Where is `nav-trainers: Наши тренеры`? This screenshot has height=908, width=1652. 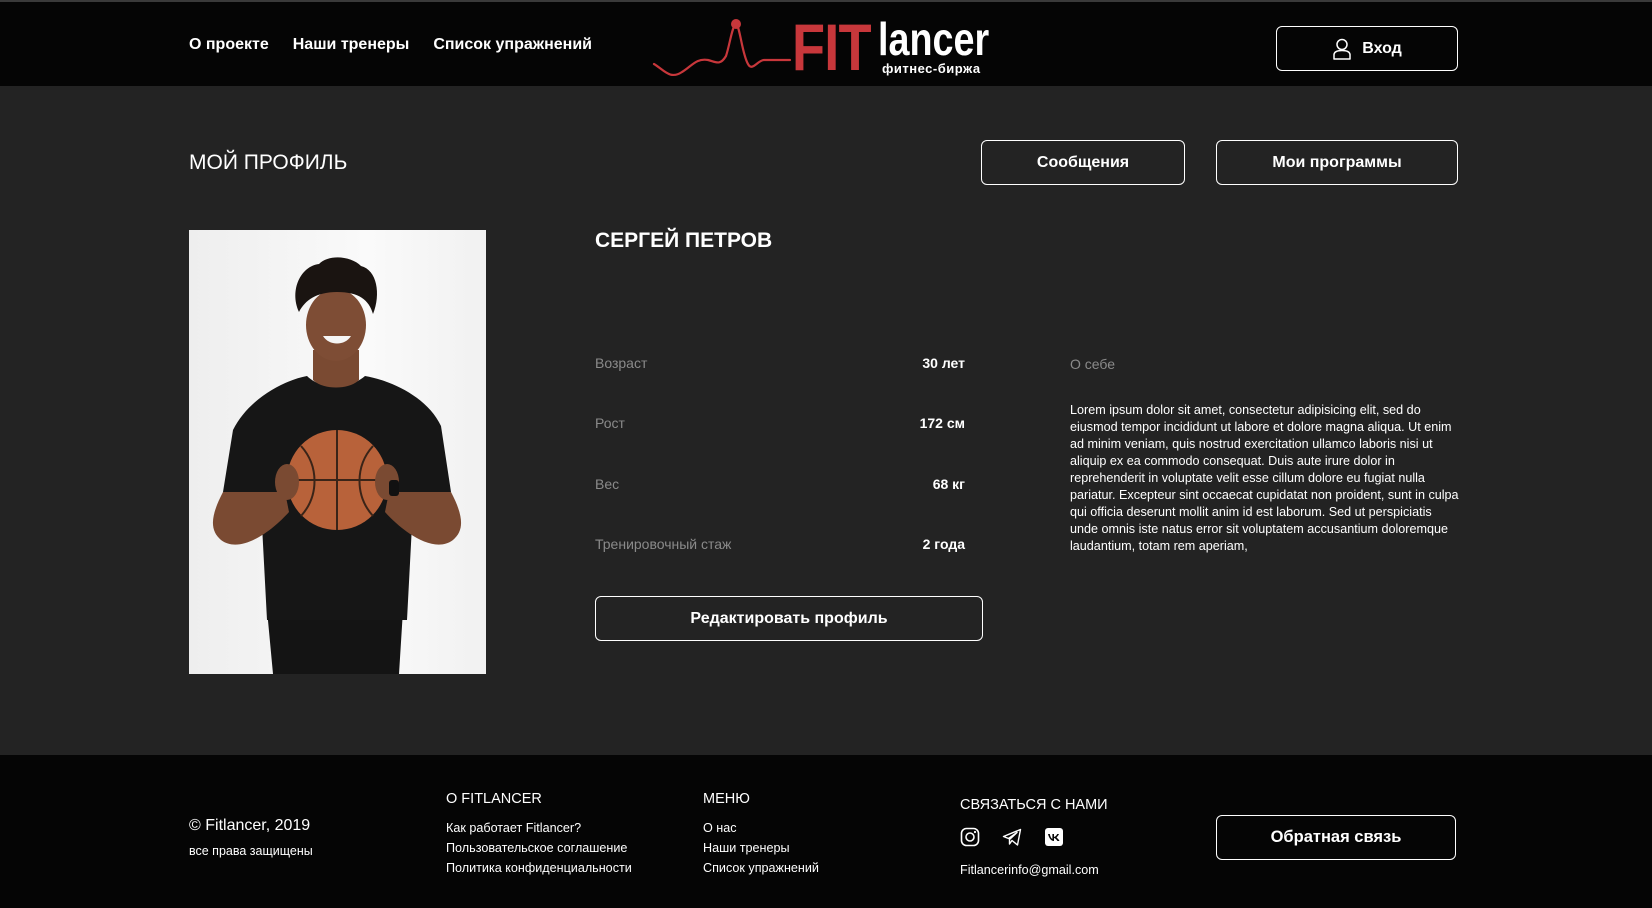
nav-trainers: Наши тренеры is located at coordinates (351, 45).